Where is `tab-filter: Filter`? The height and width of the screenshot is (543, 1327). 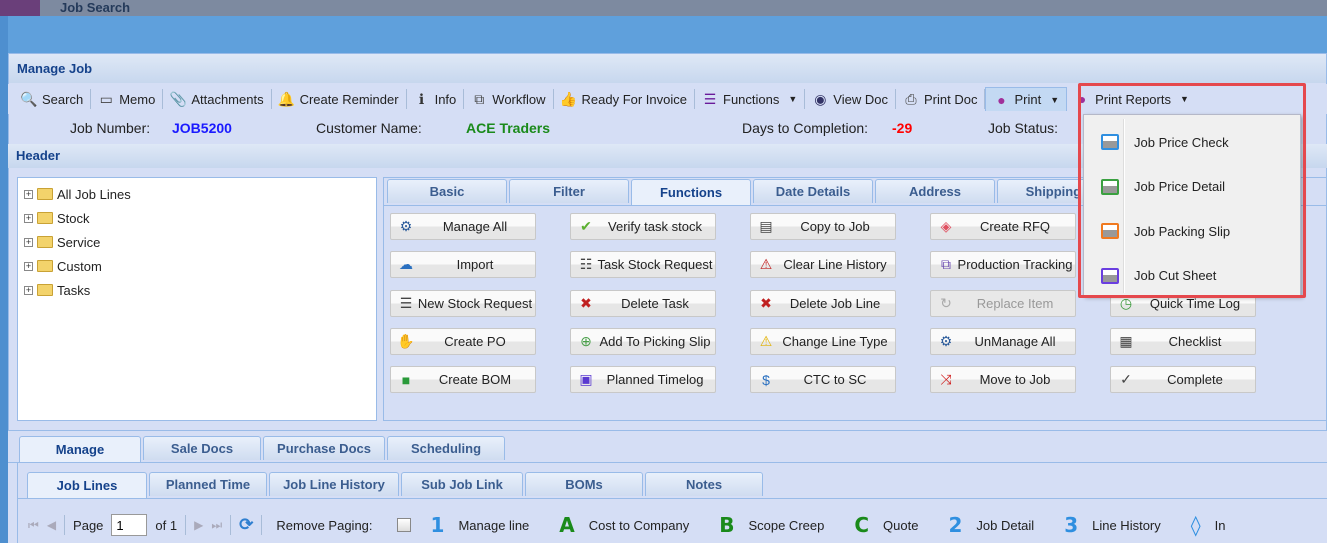 tab-filter: Filter is located at coordinates (569, 191).